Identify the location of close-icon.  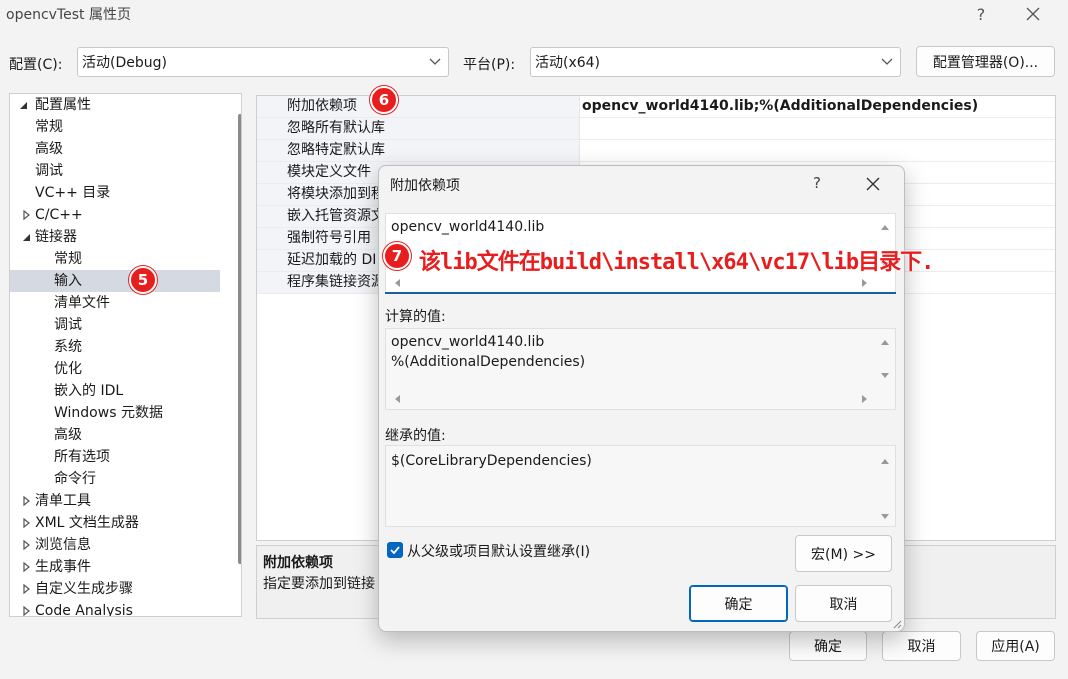
(873, 184).